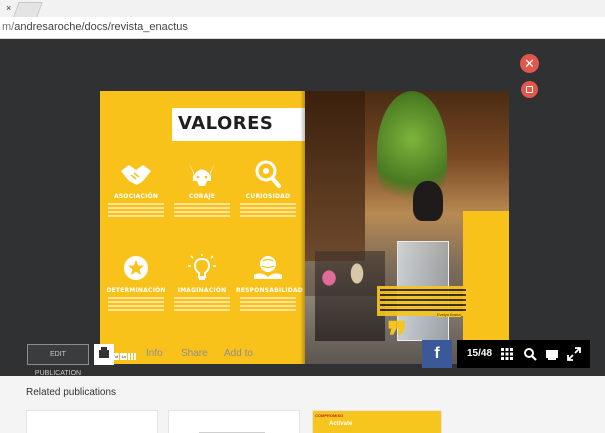 This screenshot has height=433, width=605. Describe the element at coordinates (202, 290) in the screenshot. I see `value-label: IMAGINACIÓN` at that location.